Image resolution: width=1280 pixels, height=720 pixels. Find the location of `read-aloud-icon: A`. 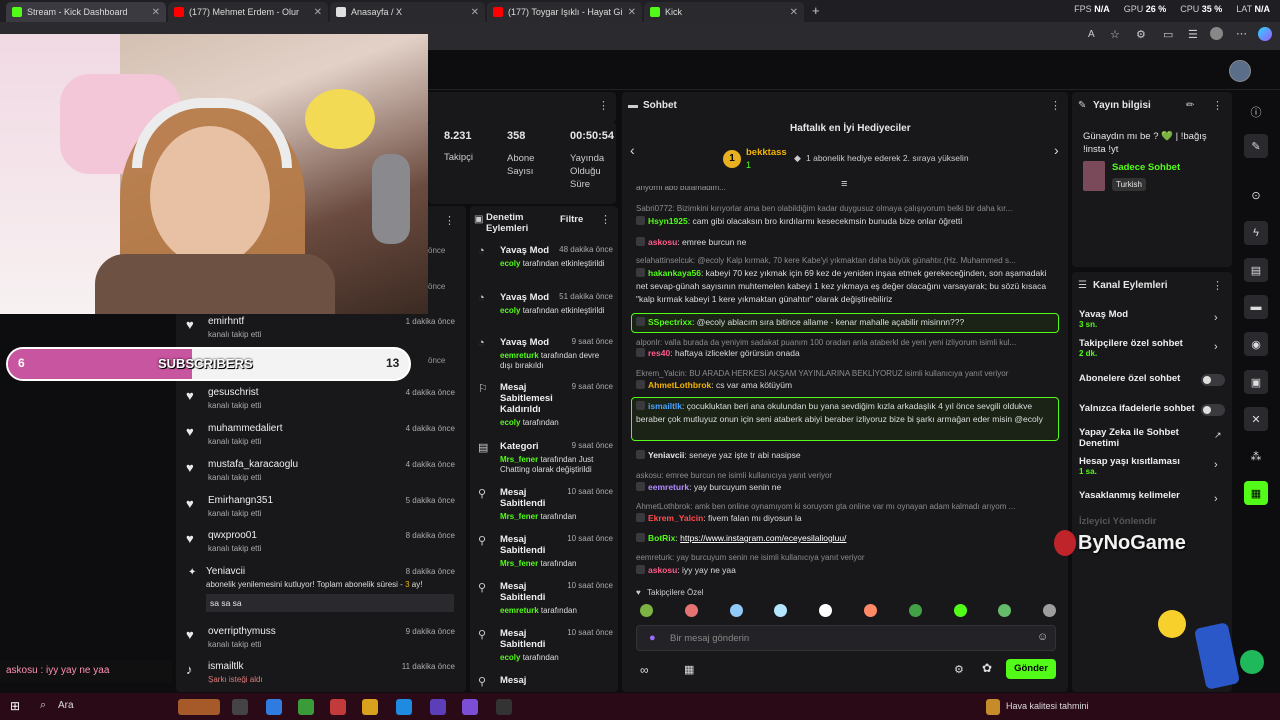

read-aloud-icon: A is located at coordinates (1091, 34).